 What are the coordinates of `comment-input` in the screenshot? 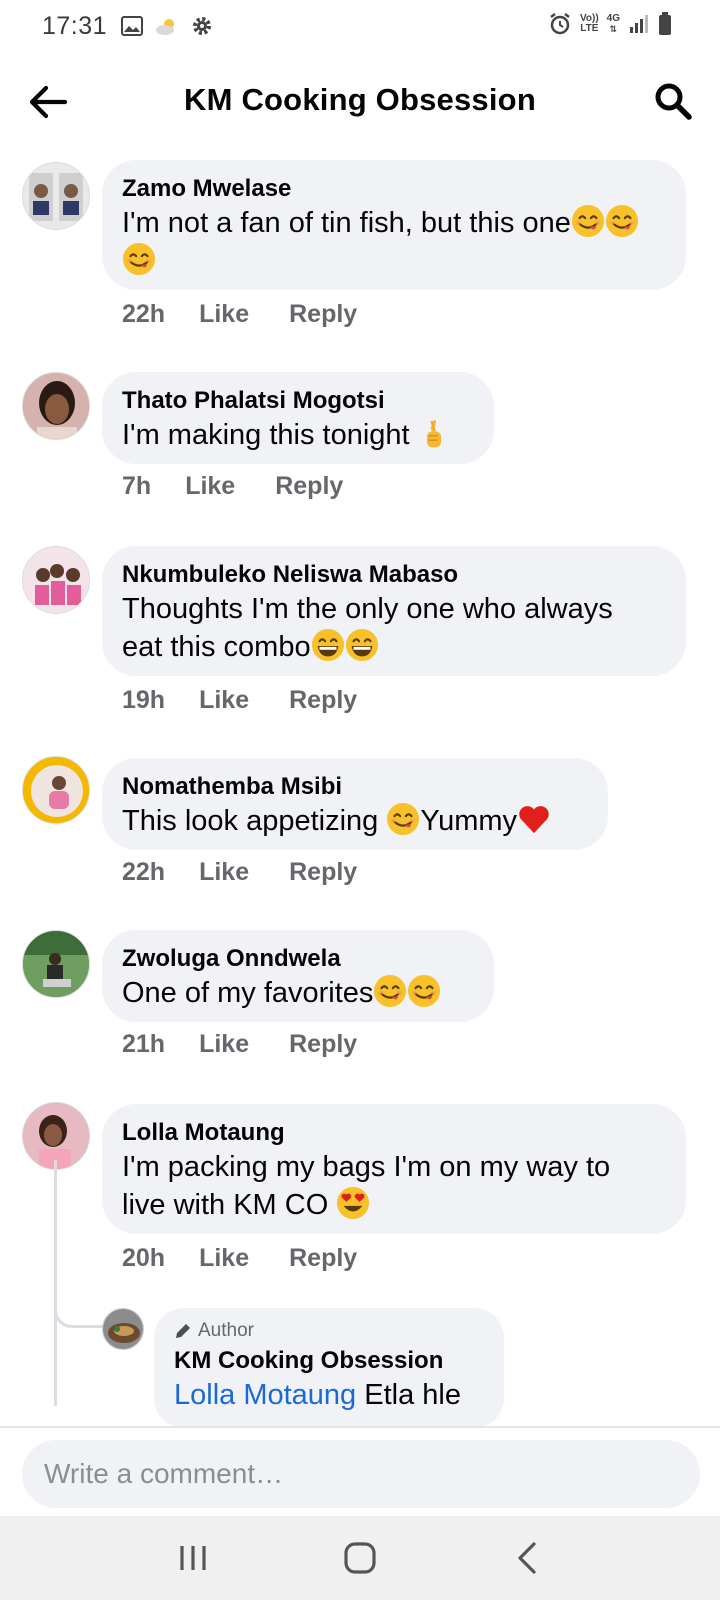 It's located at (361, 1474).